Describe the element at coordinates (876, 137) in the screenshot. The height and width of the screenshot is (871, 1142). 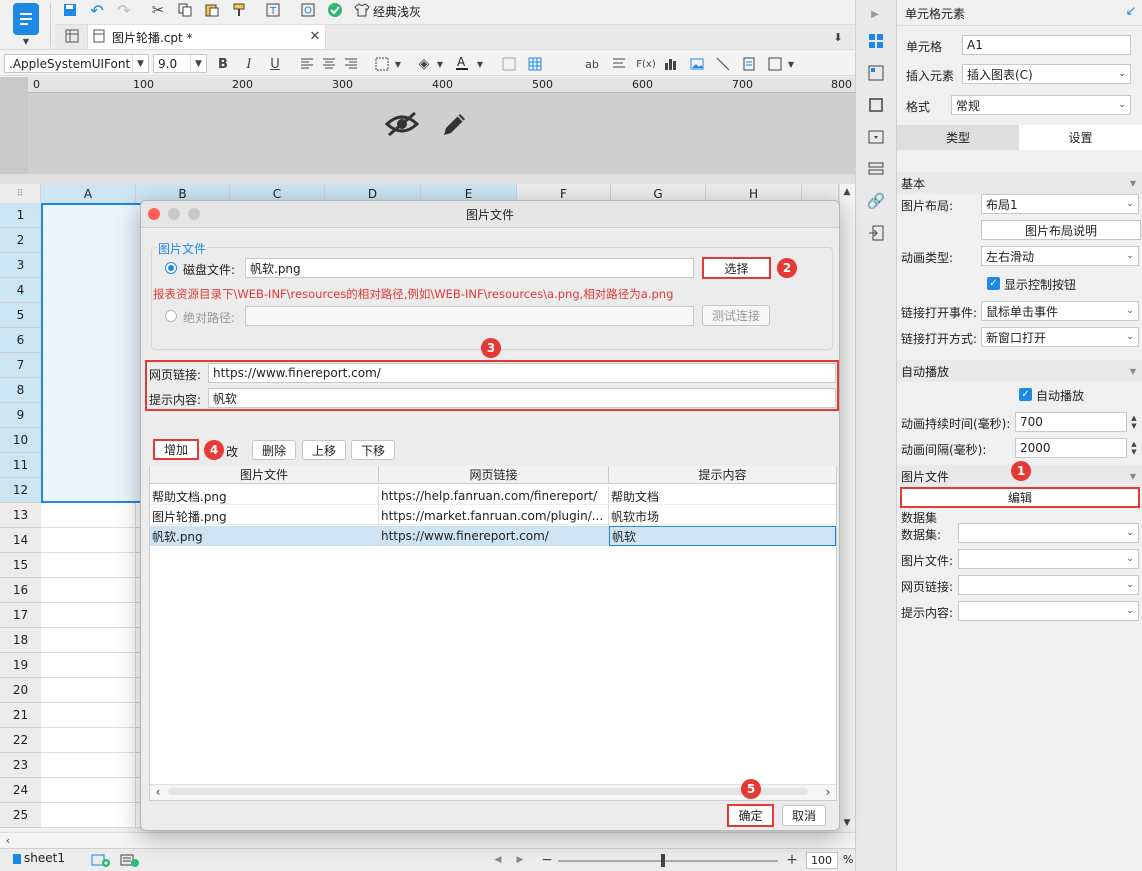
I see `widget-icon` at that location.